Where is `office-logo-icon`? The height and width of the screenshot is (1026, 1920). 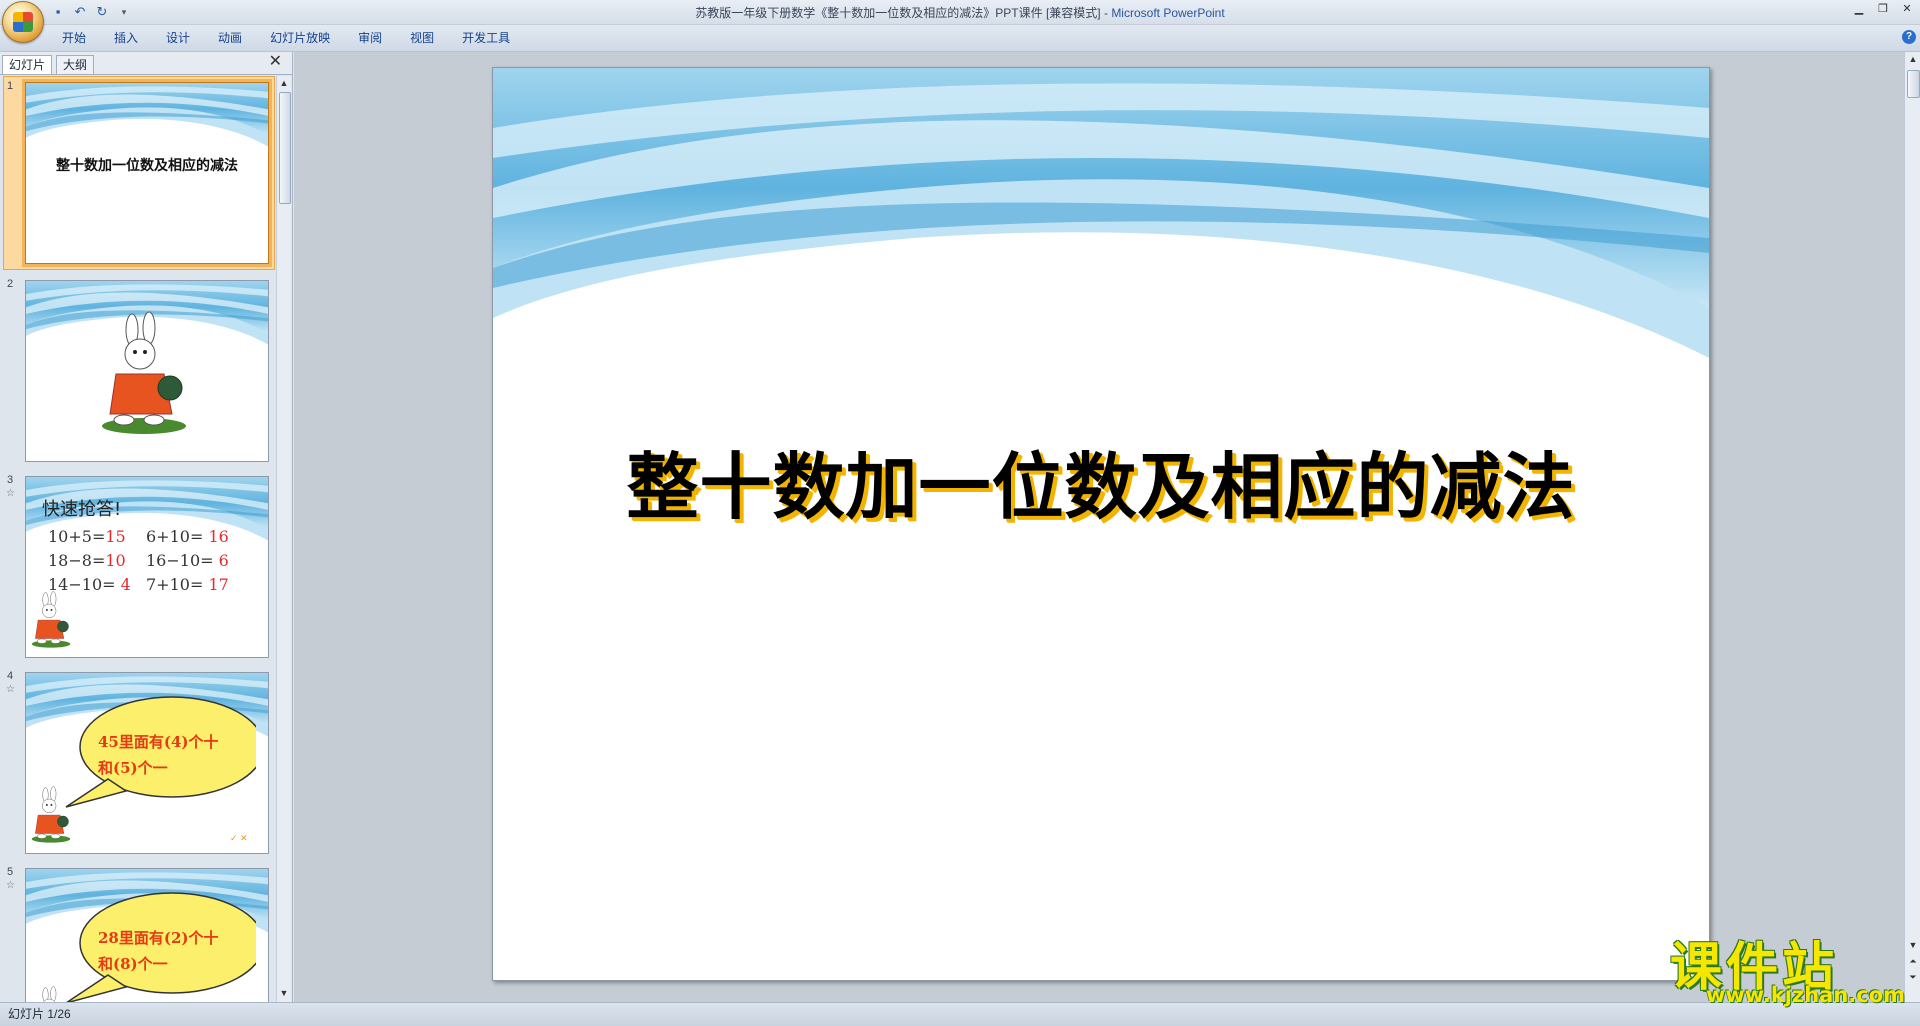
office-logo-icon is located at coordinates (23, 22).